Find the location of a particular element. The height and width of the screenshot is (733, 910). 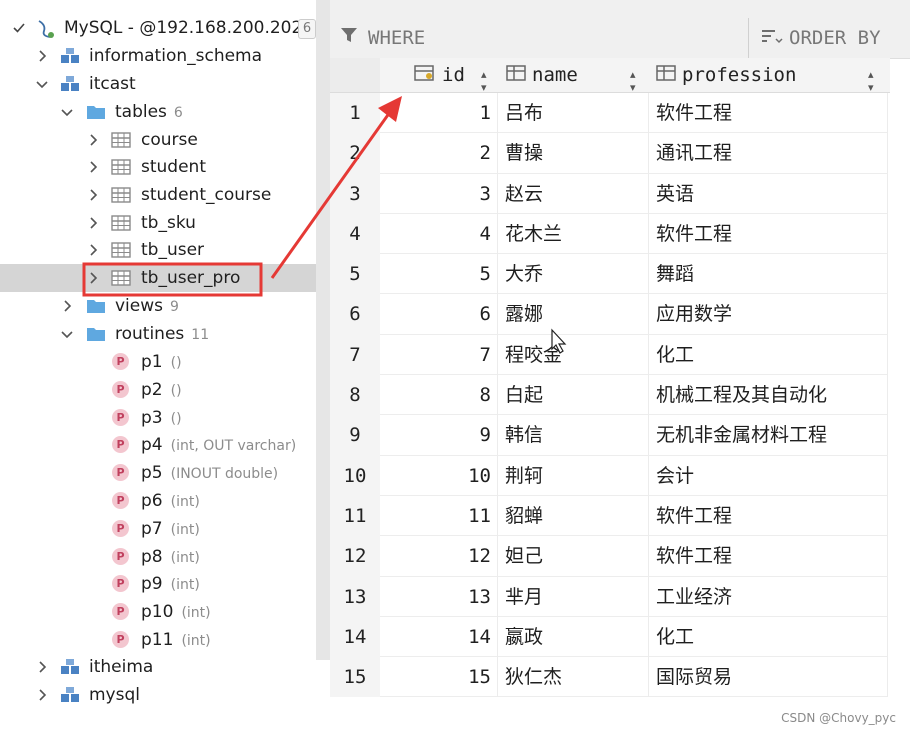

cell-name: 韩信 is located at coordinates (574, 435).